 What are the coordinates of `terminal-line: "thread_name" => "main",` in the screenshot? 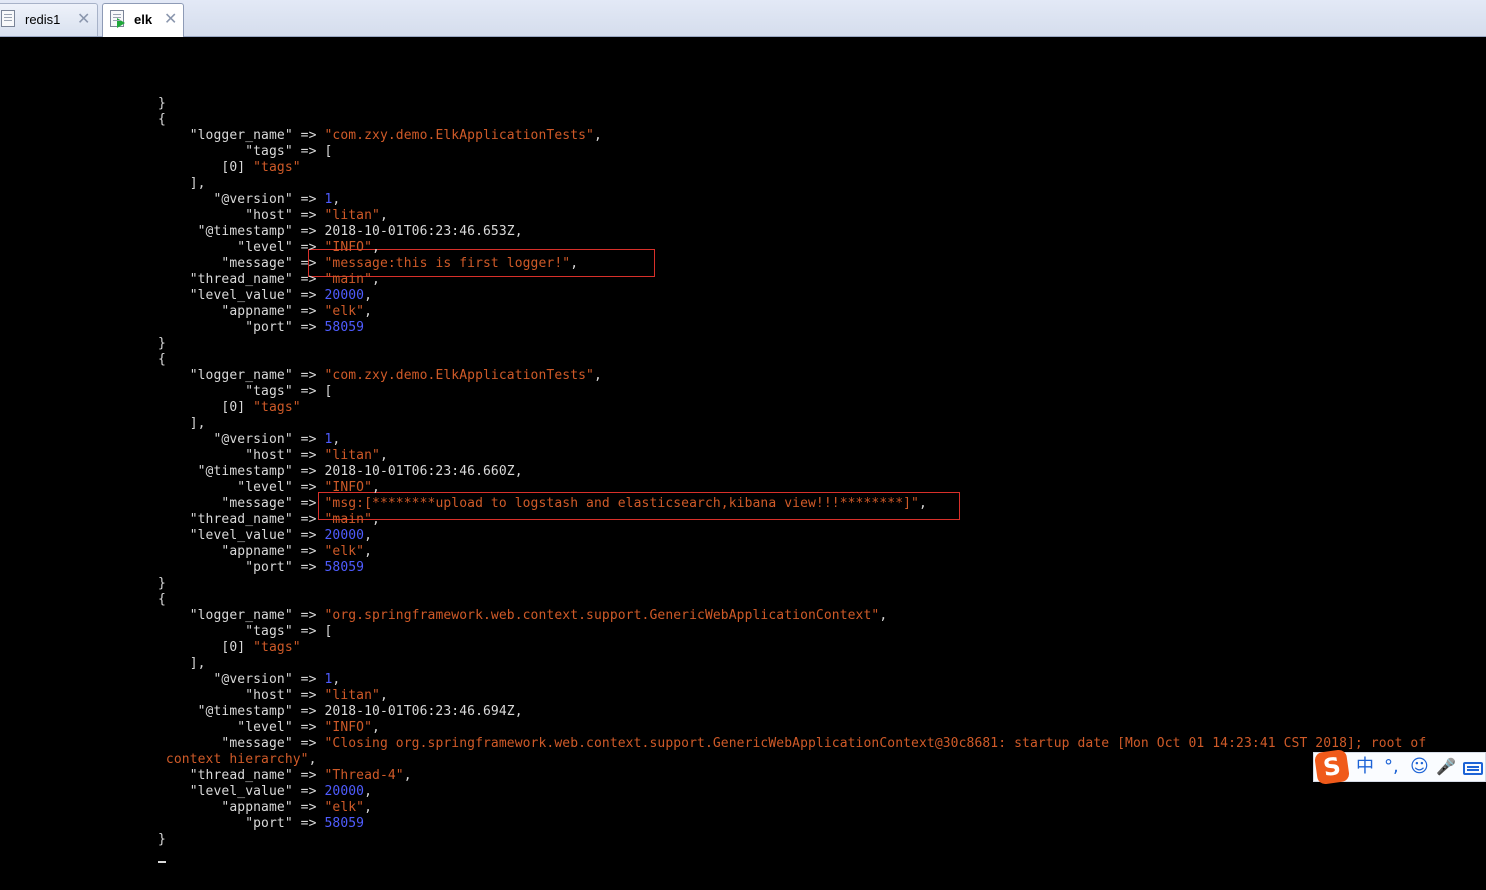 It's located at (269, 520).